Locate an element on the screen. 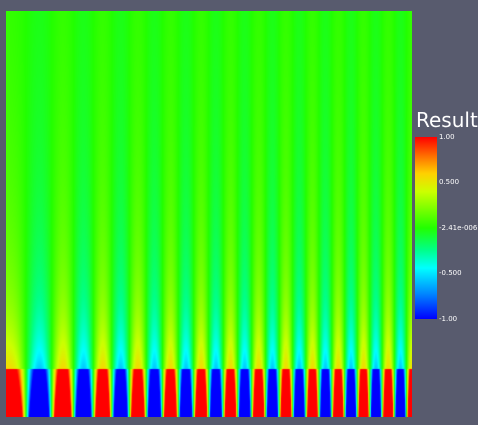  color-scale-bar is located at coordinates (426, 228).